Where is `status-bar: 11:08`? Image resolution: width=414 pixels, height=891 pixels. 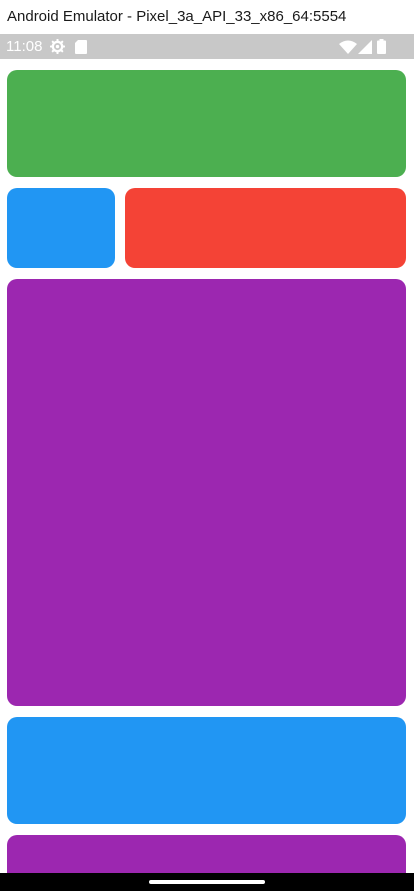 status-bar: 11:08 is located at coordinates (207, 46).